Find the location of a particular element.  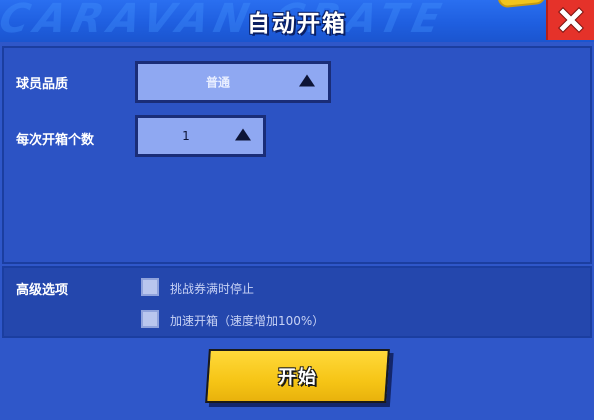

close-x-icon is located at coordinates (571, 20).